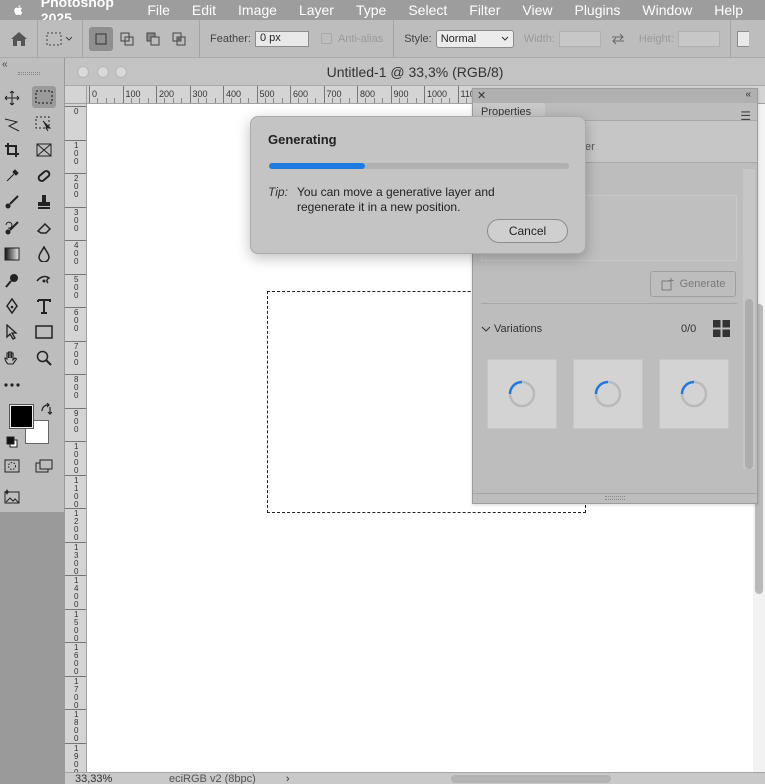 This screenshot has width=765, height=784. I want to click on panel-resize-grip, so click(615, 498).